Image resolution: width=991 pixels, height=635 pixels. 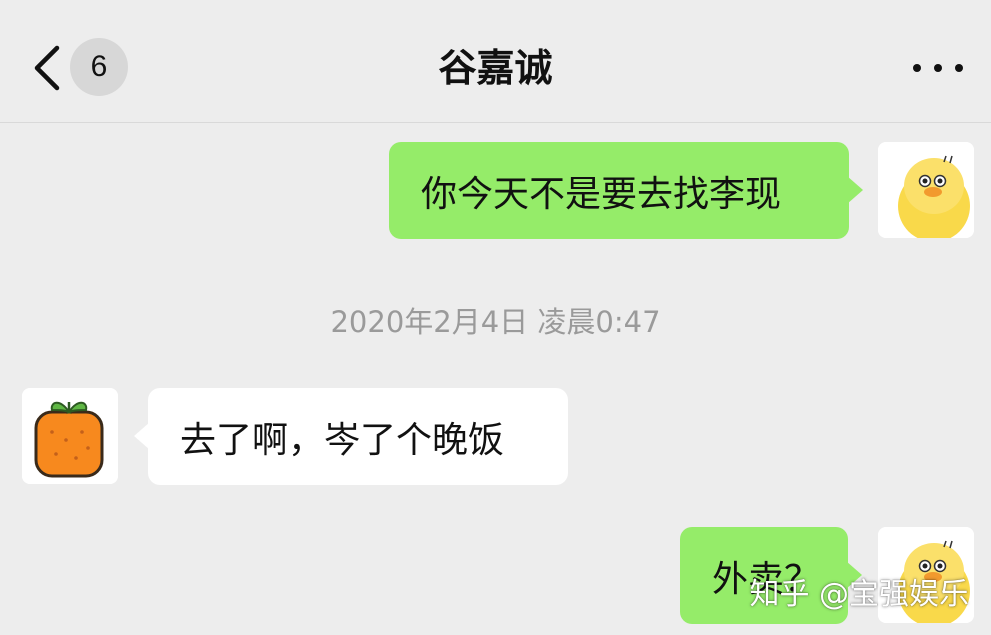 I want to click on watermark: 知乎 @宝强娱乐, so click(x=859, y=594).